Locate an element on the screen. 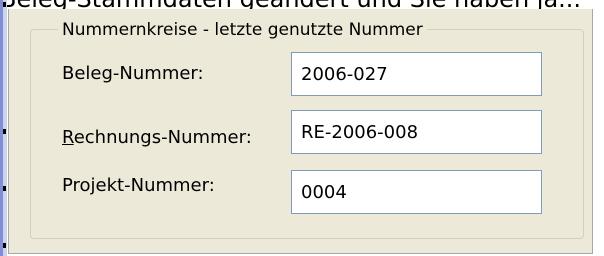 This screenshot has height=256, width=604. projekt-nummer-field is located at coordinates (416, 192).